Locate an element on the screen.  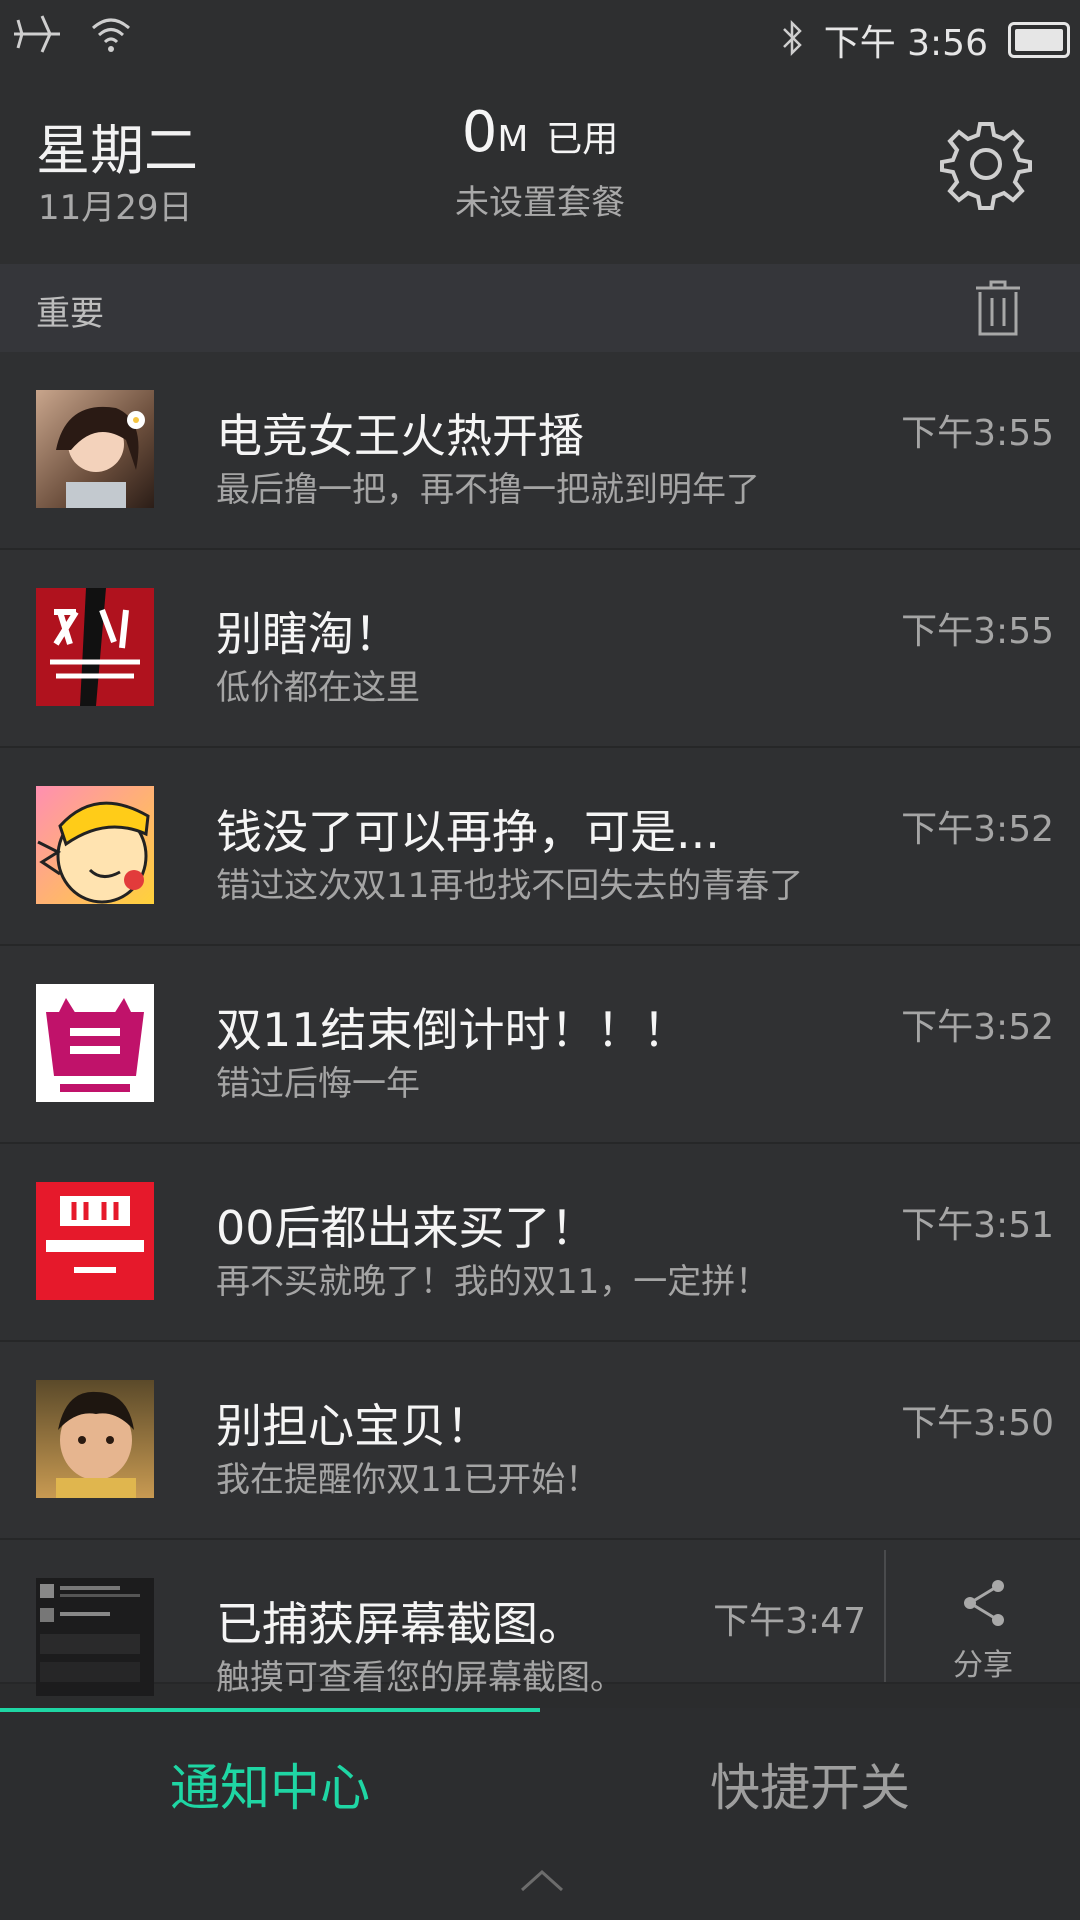
notification-item: 双11结束倒计时！！！ 错过后悔一年 下午3:52 is located at coordinates (540, 1045).